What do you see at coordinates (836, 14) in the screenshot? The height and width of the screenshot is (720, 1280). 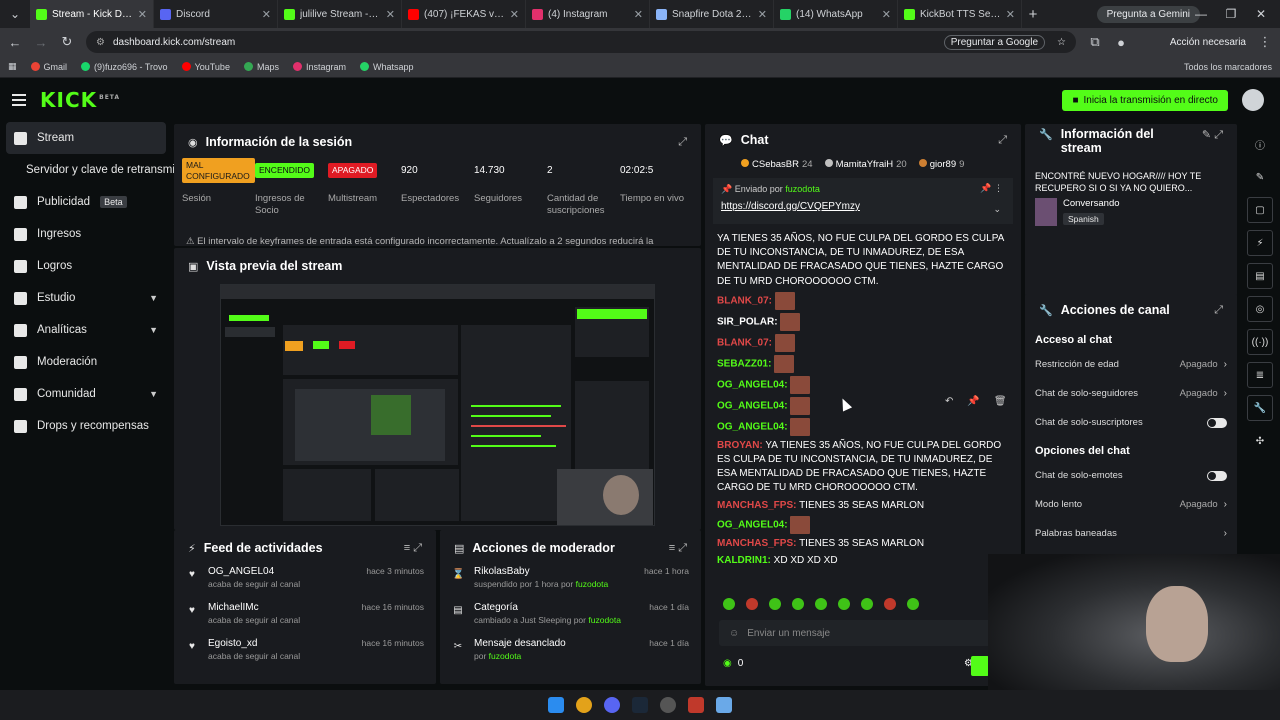 I see `browser-tab: (14) WhatsApp ✕` at bounding box center [836, 14].